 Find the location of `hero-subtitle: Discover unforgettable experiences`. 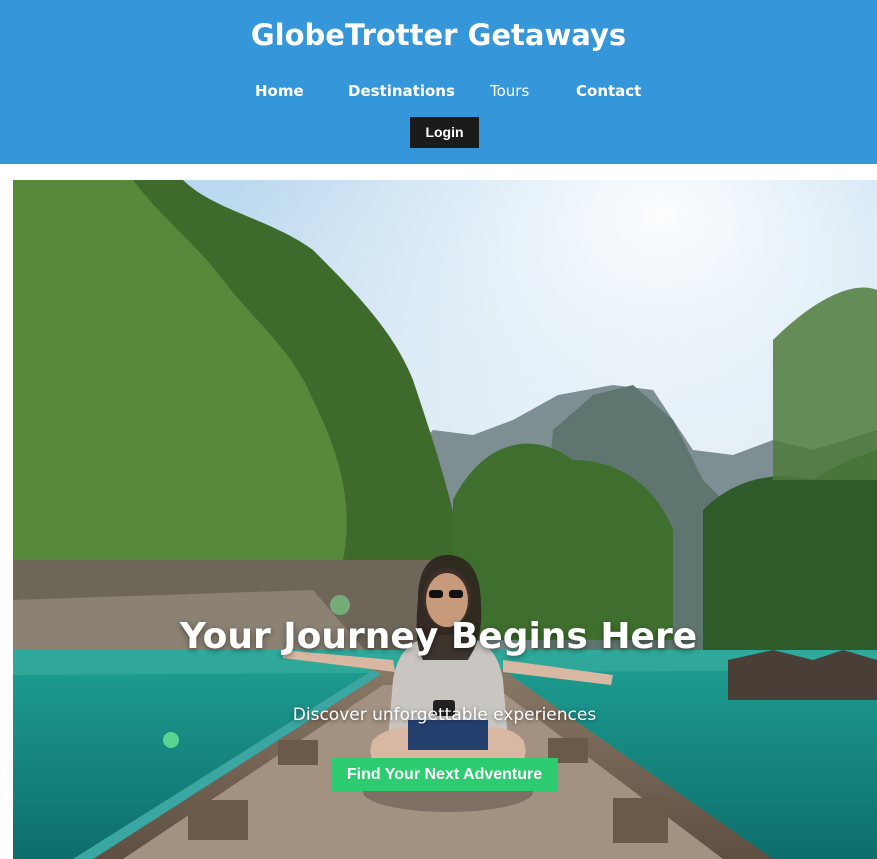

hero-subtitle: Discover unforgettable experiences is located at coordinates (444, 715).